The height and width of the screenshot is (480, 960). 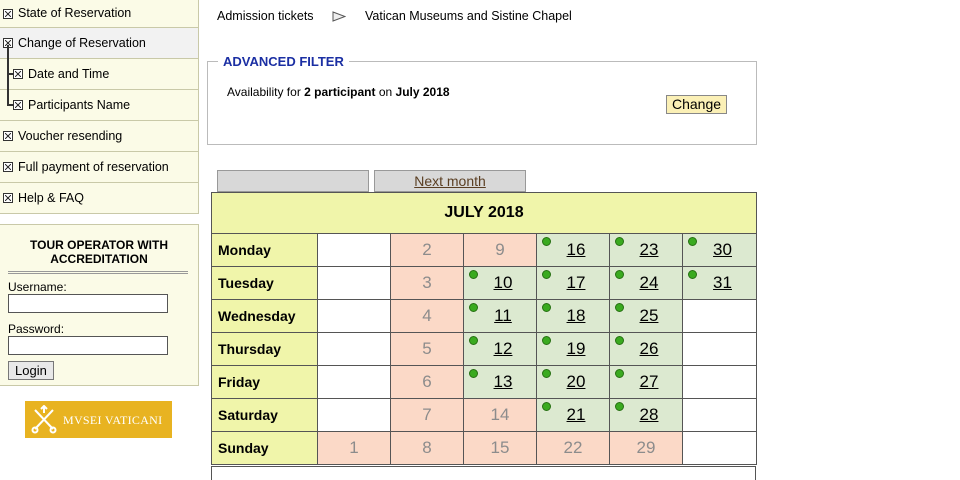 I want to click on calendar-day-available: 18, so click(x=573, y=316).